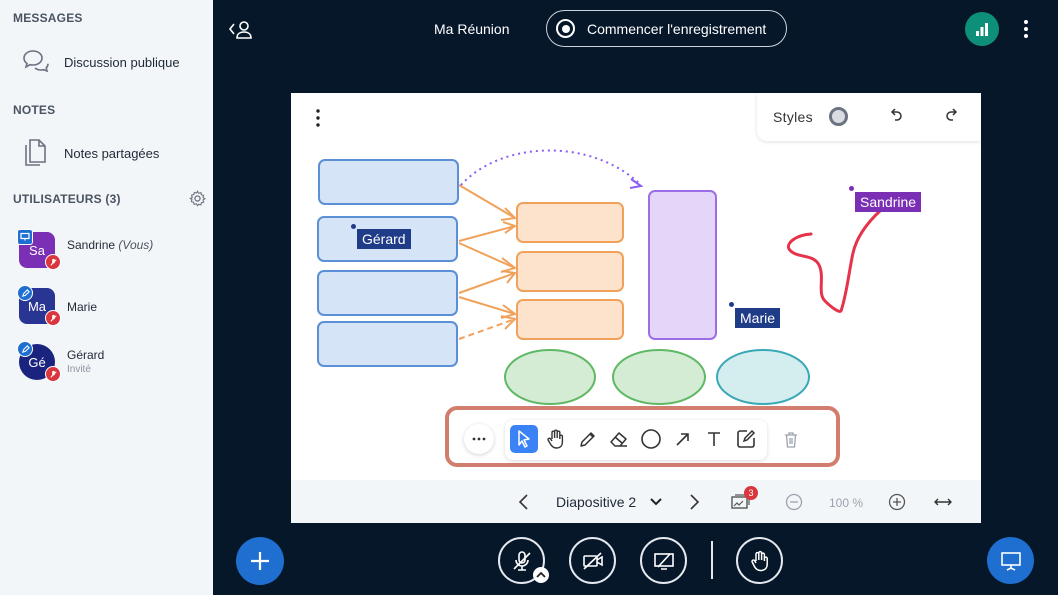  I want to click on chevron-up-icon, so click(541, 574).